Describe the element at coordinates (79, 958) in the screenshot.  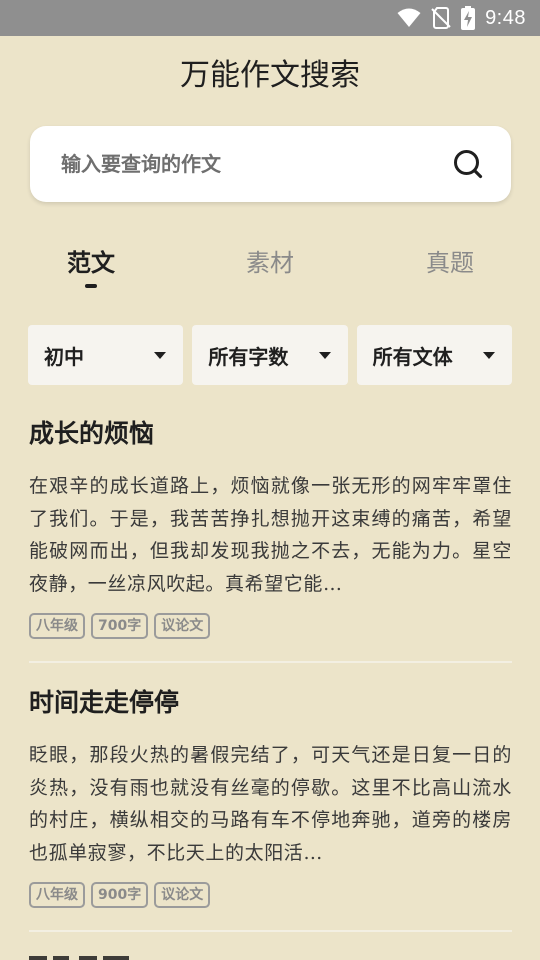
I see `partial-title-fragment` at that location.